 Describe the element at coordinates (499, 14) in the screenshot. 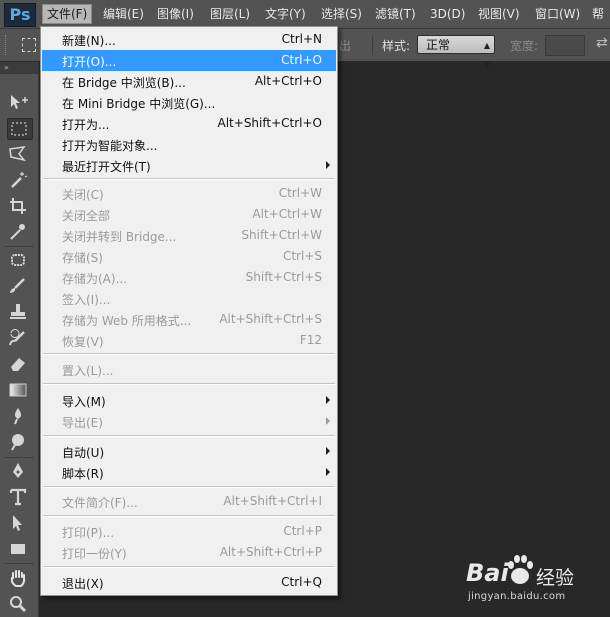

I see `menu-view: 视图(V)` at that location.